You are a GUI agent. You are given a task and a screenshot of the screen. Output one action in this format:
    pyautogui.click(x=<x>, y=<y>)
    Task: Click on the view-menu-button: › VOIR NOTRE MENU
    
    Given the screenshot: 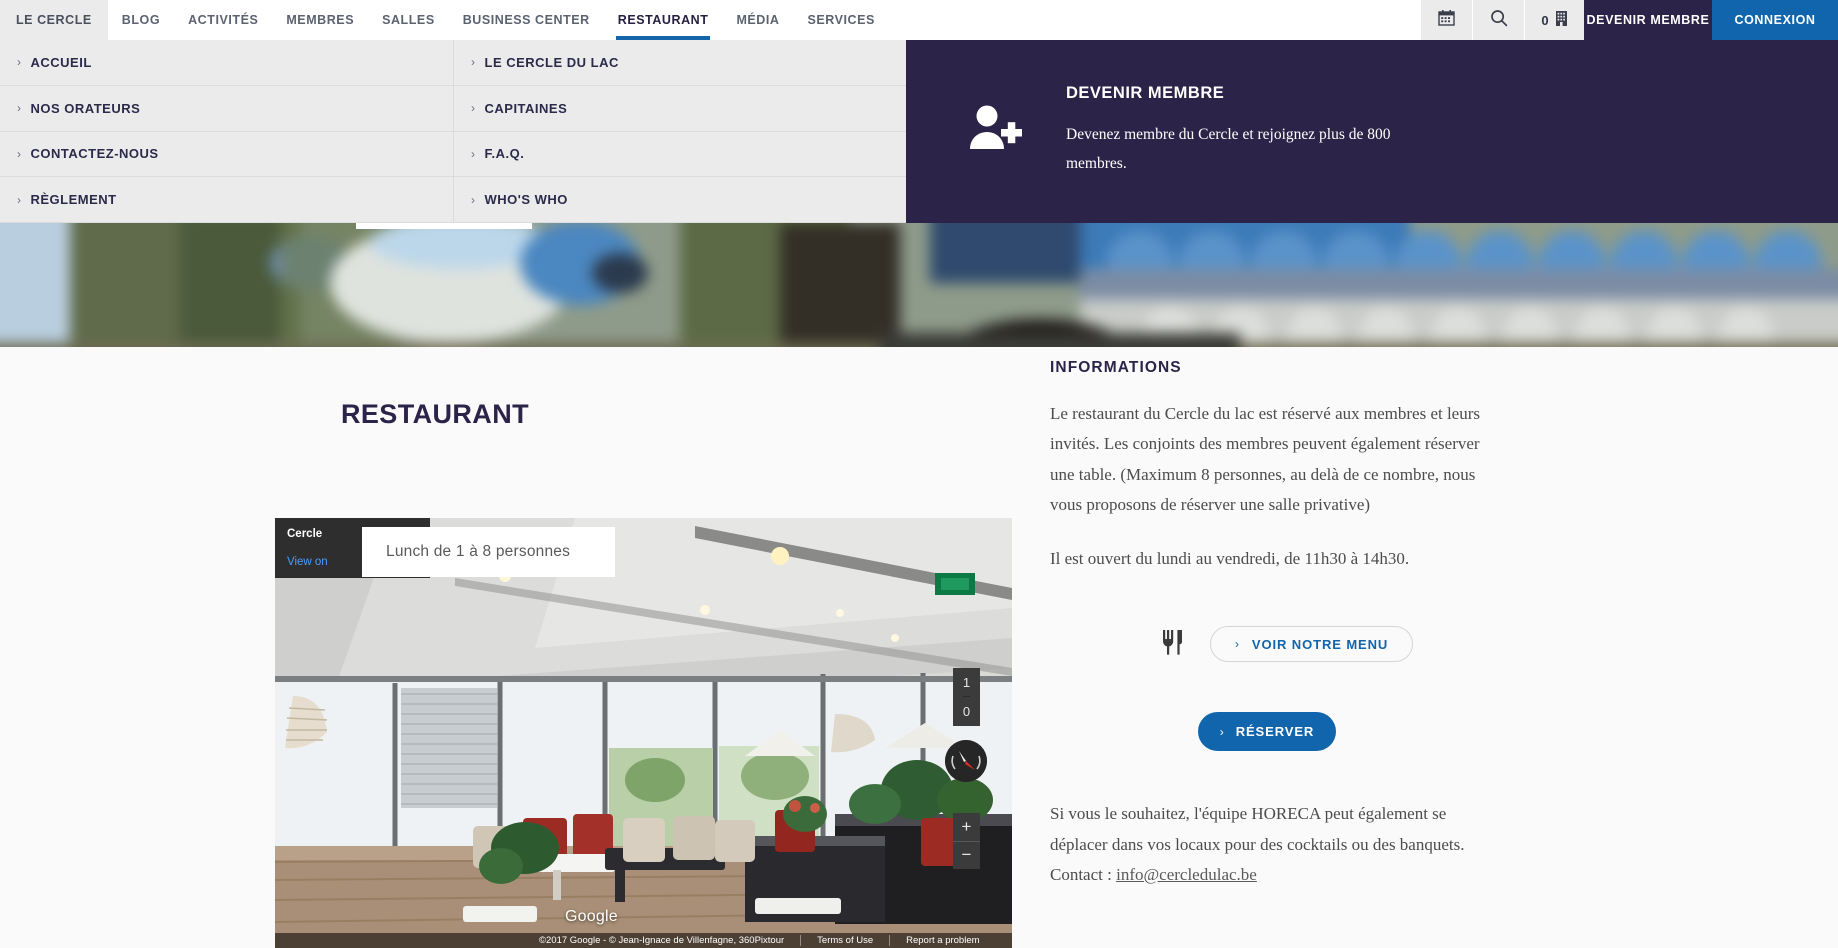 What is the action you would take?
    pyautogui.click(x=1312, y=644)
    